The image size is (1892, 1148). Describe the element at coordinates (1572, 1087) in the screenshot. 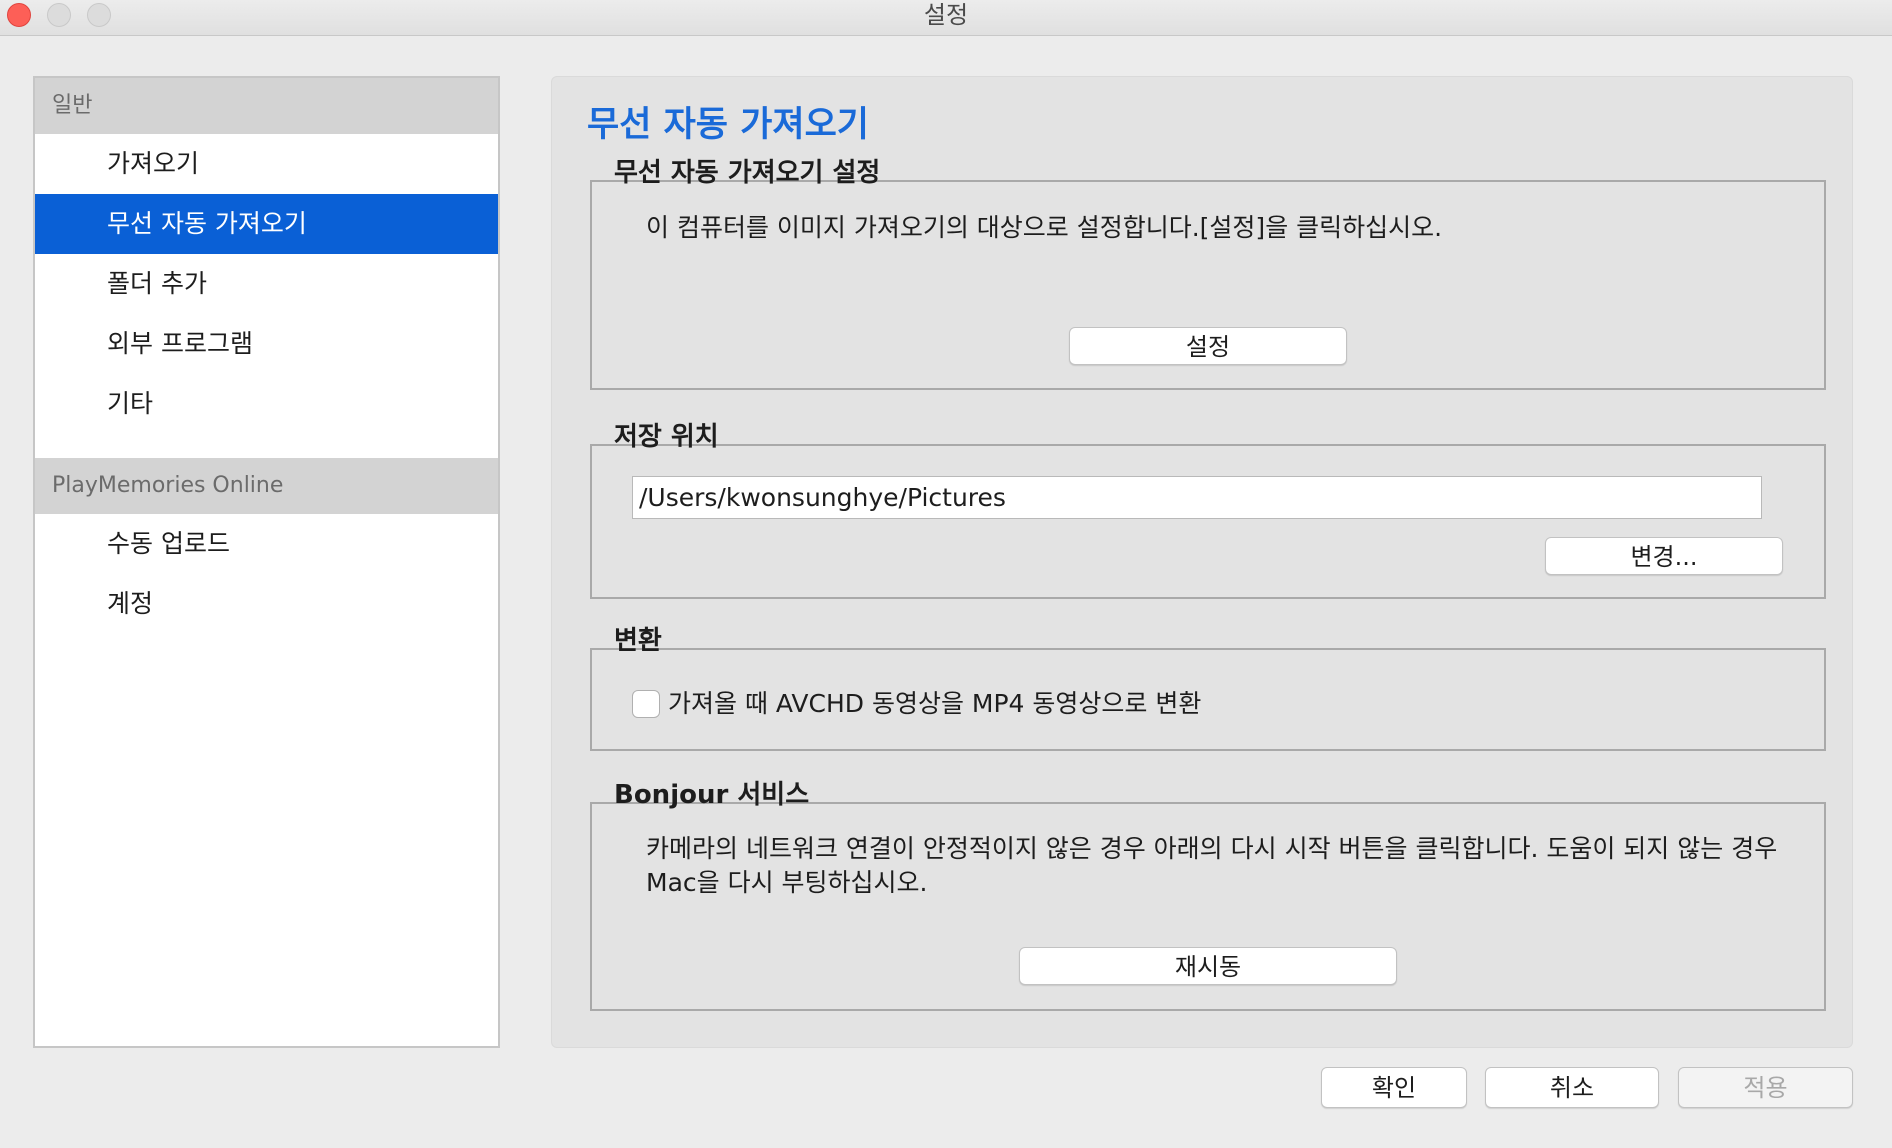

I see `cancel-button: 취소` at that location.